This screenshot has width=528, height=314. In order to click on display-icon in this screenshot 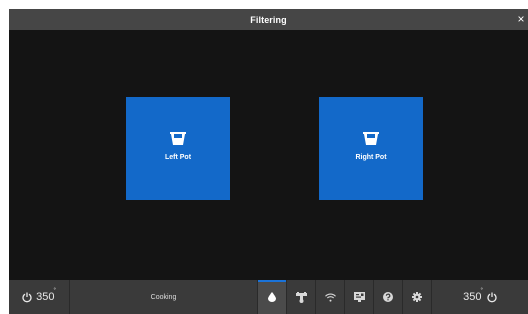, I will do `click(359, 297)`.